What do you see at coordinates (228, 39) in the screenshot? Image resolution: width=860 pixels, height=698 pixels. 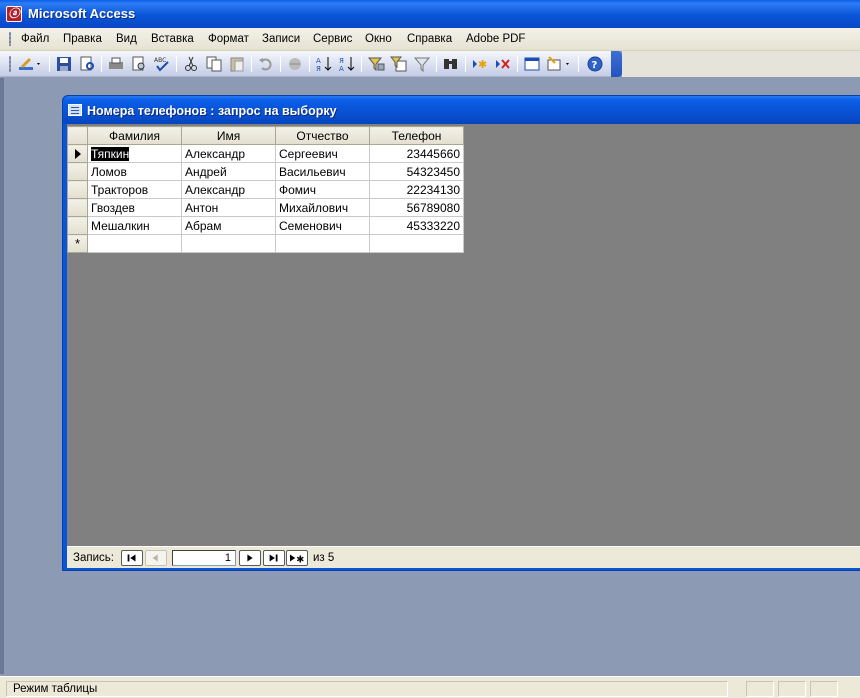 I see `menu-format: Формат` at bounding box center [228, 39].